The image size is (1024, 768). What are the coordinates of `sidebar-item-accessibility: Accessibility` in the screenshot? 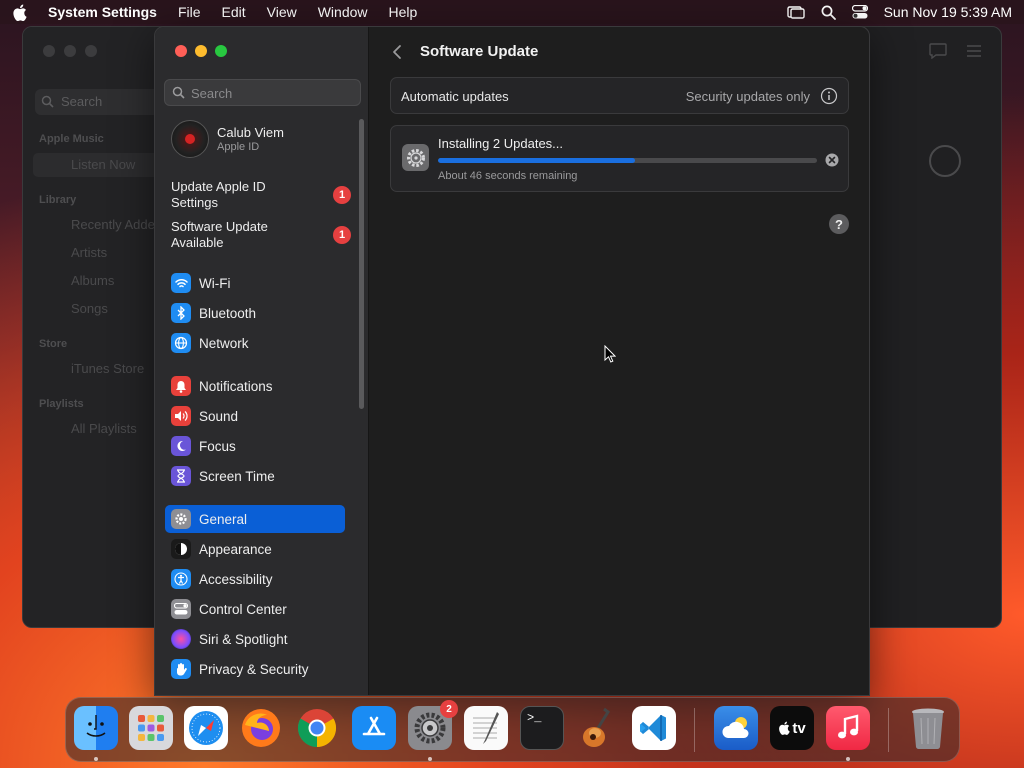 It's located at (255, 579).